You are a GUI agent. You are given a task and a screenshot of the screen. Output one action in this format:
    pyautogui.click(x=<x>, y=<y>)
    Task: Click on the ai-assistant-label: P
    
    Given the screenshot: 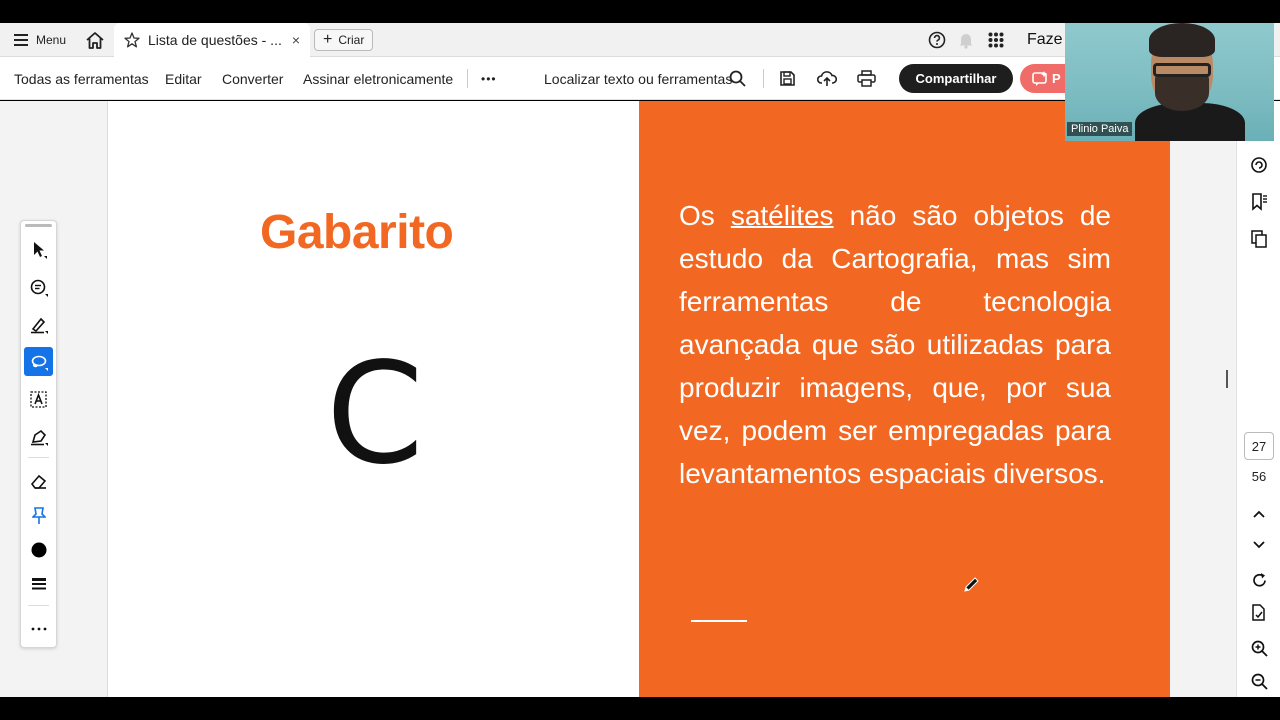 What is the action you would take?
    pyautogui.click(x=1056, y=78)
    